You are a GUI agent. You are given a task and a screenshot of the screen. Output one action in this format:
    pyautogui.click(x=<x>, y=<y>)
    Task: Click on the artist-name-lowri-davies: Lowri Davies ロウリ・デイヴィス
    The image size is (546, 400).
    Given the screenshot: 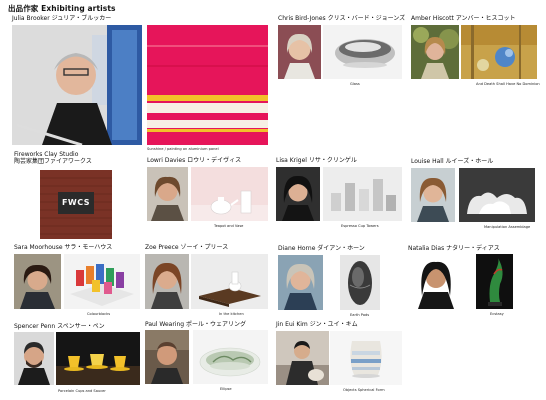 What is the action you would take?
    pyautogui.click(x=194, y=160)
    